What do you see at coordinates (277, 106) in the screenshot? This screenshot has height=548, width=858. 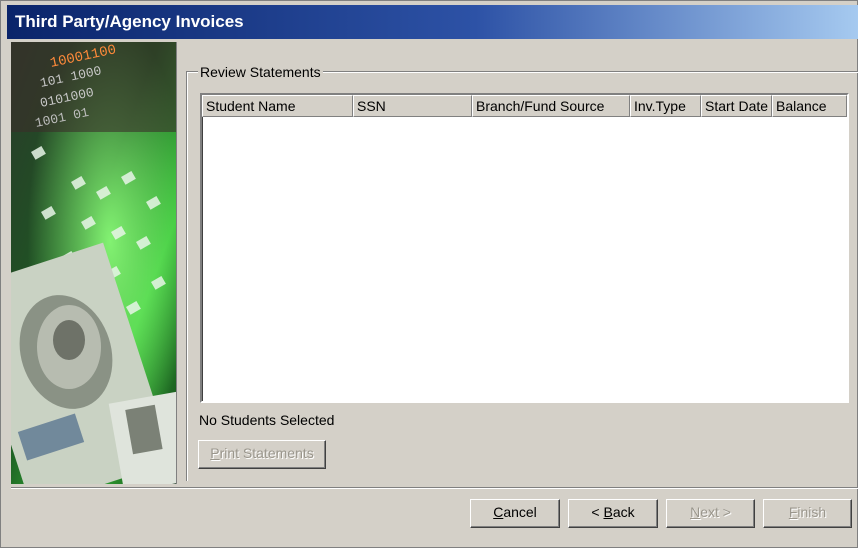 I see `column-header-student-name: Student Name` at bounding box center [277, 106].